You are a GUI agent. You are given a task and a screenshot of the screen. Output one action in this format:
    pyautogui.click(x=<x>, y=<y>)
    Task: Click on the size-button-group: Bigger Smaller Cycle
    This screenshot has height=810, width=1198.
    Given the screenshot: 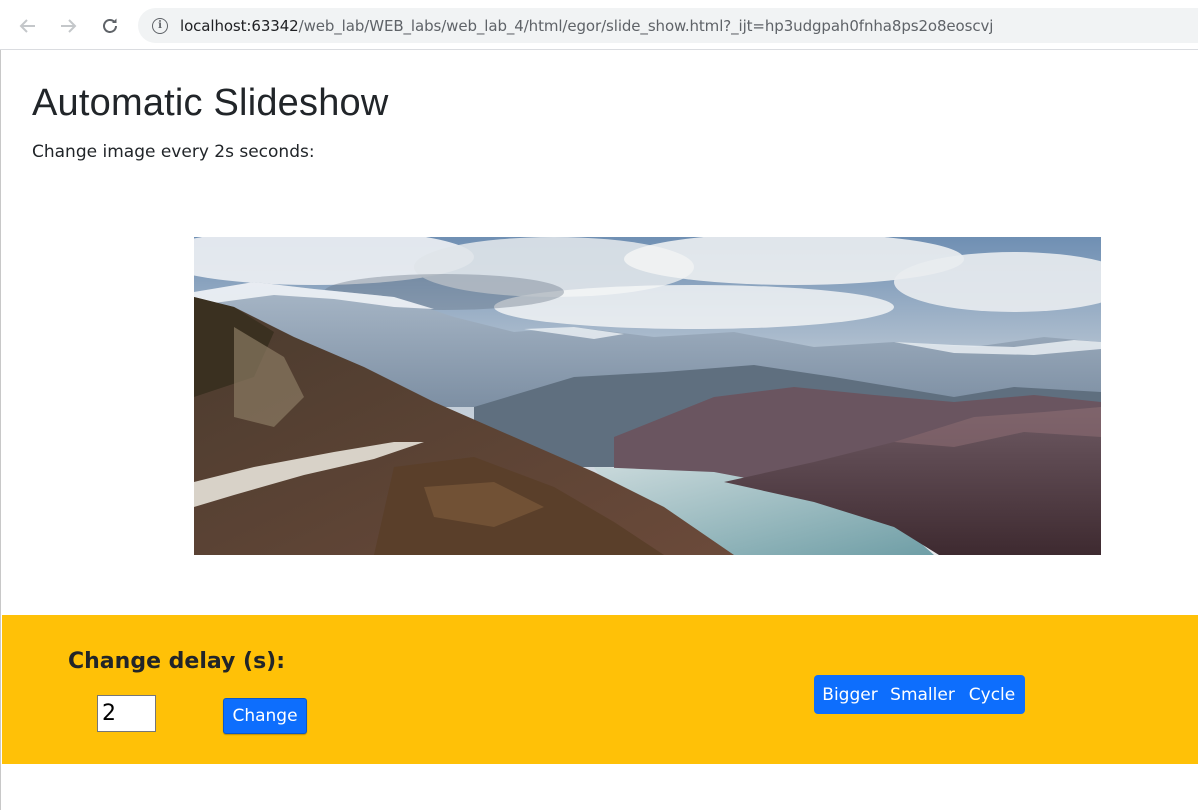 What is the action you would take?
    pyautogui.click(x=919, y=694)
    